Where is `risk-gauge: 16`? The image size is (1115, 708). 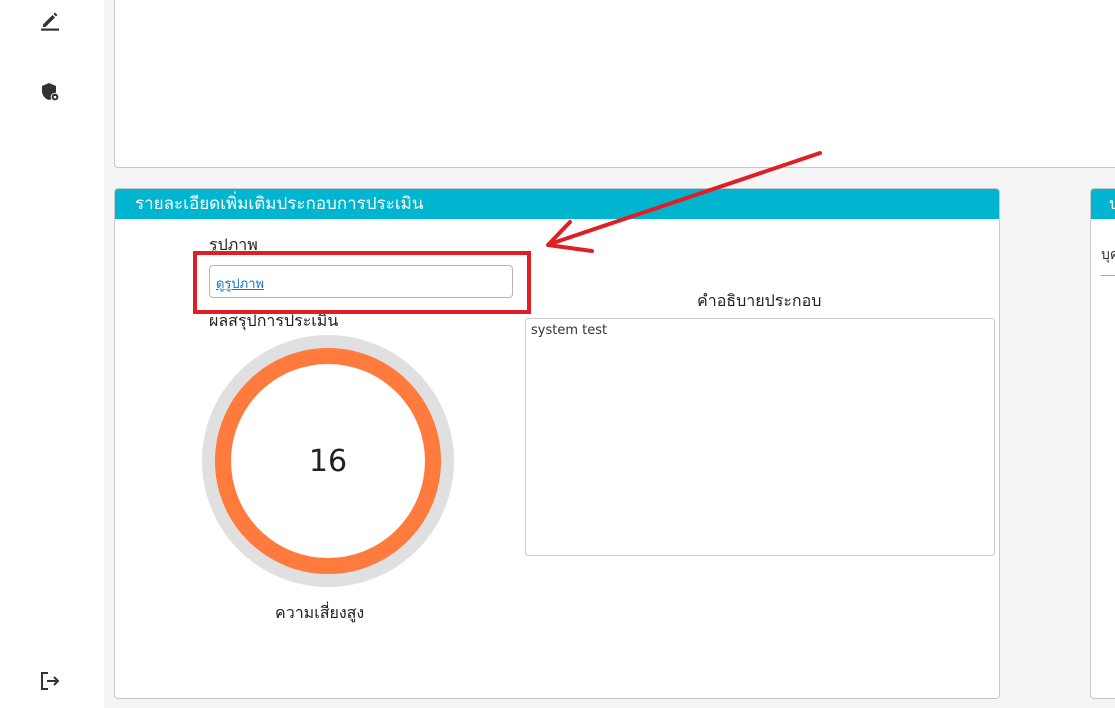
risk-gauge: 16 is located at coordinates (328, 461).